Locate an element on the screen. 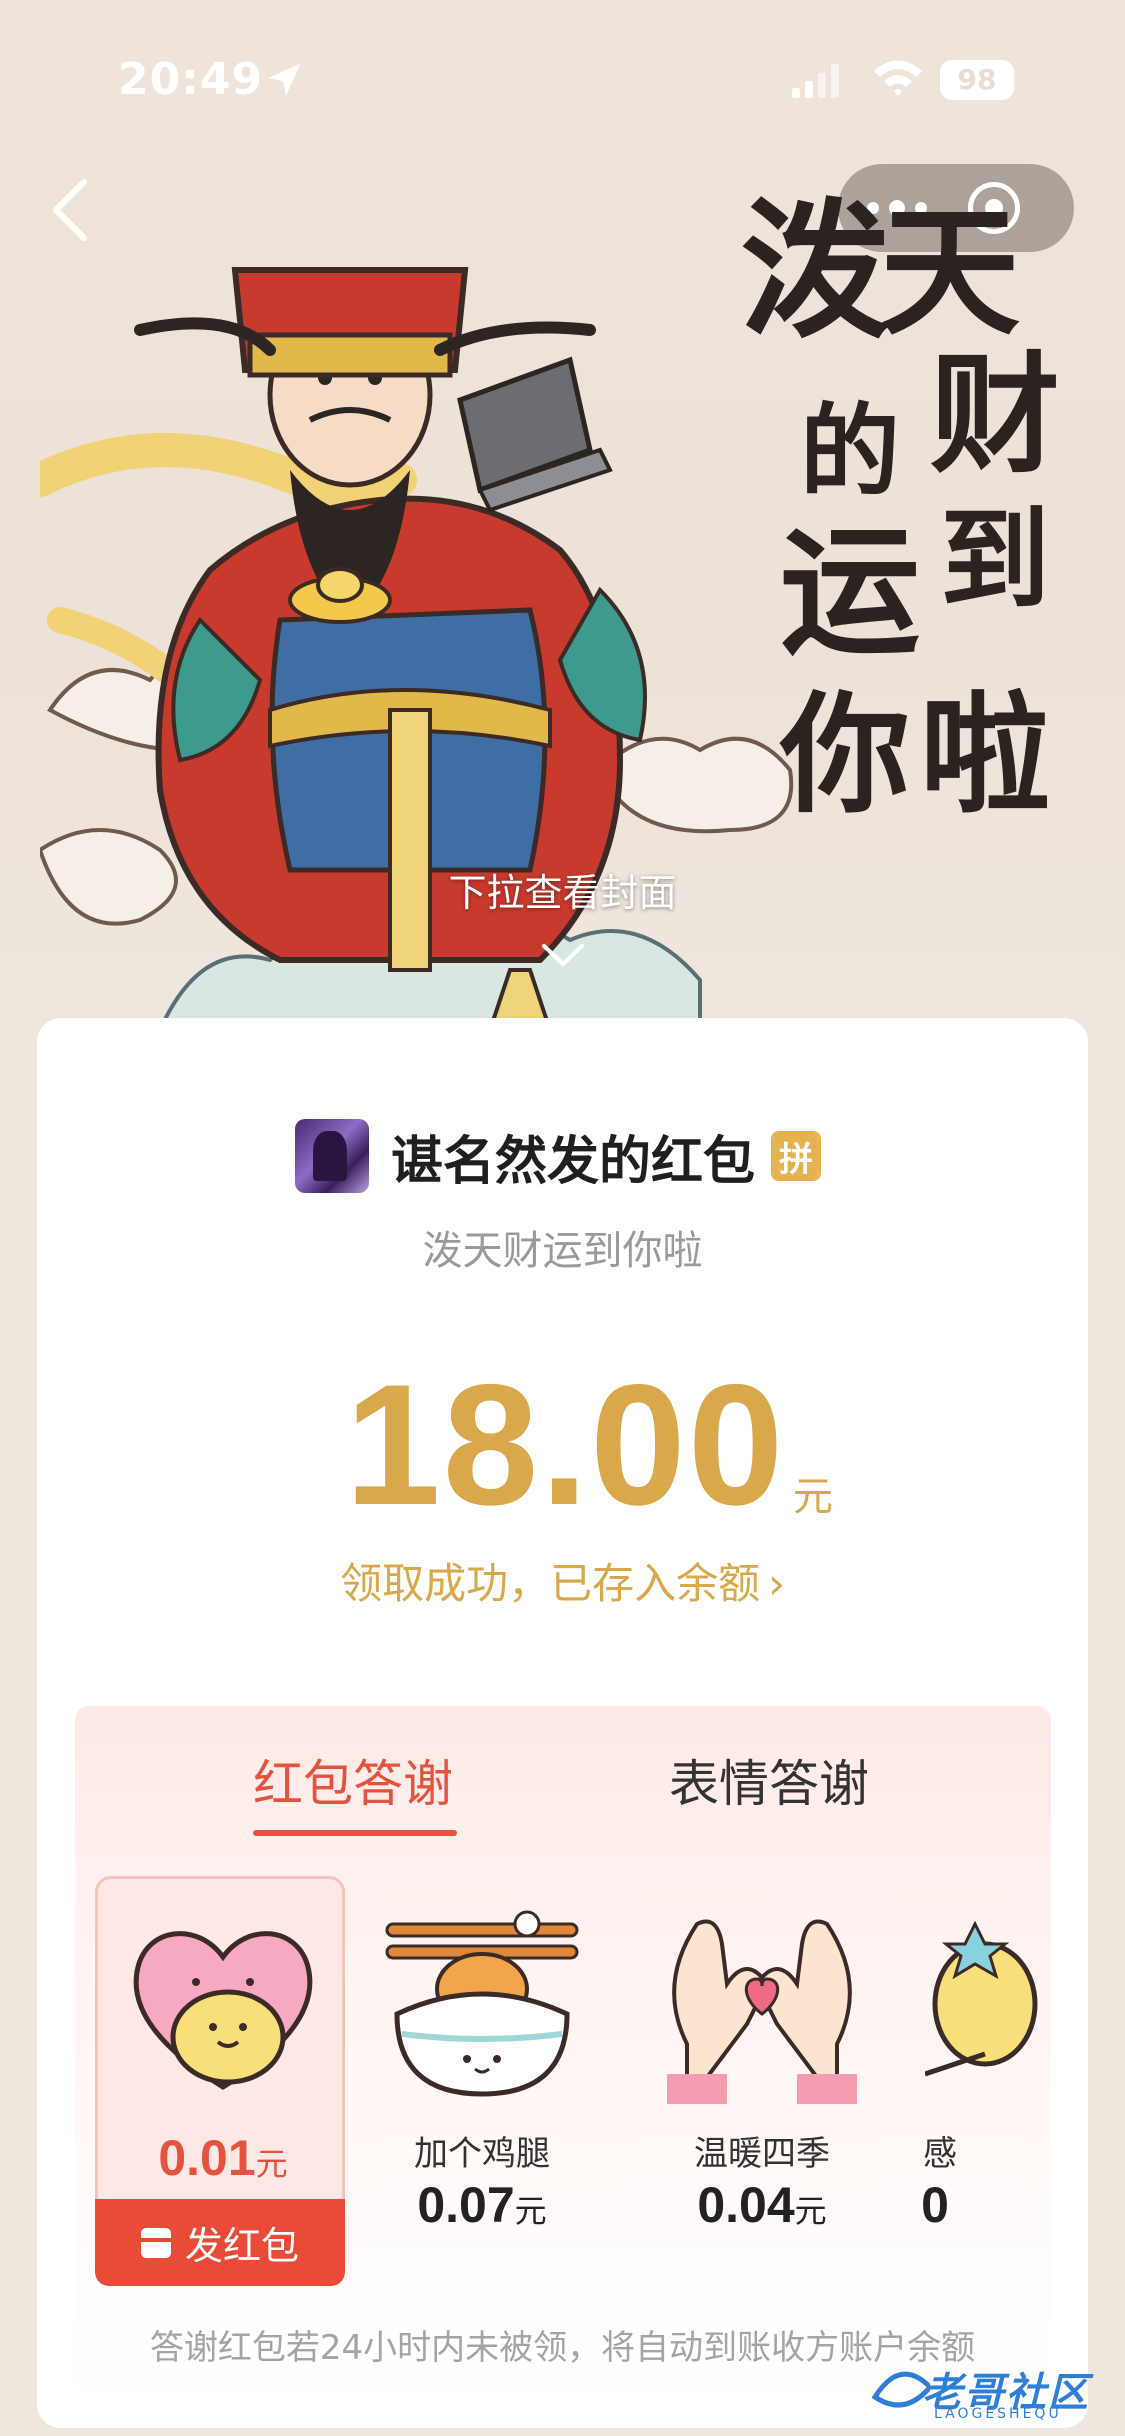 This screenshot has width=1125, height=2436. gift-name: 加个鸡腿 is located at coordinates (482, 2154).